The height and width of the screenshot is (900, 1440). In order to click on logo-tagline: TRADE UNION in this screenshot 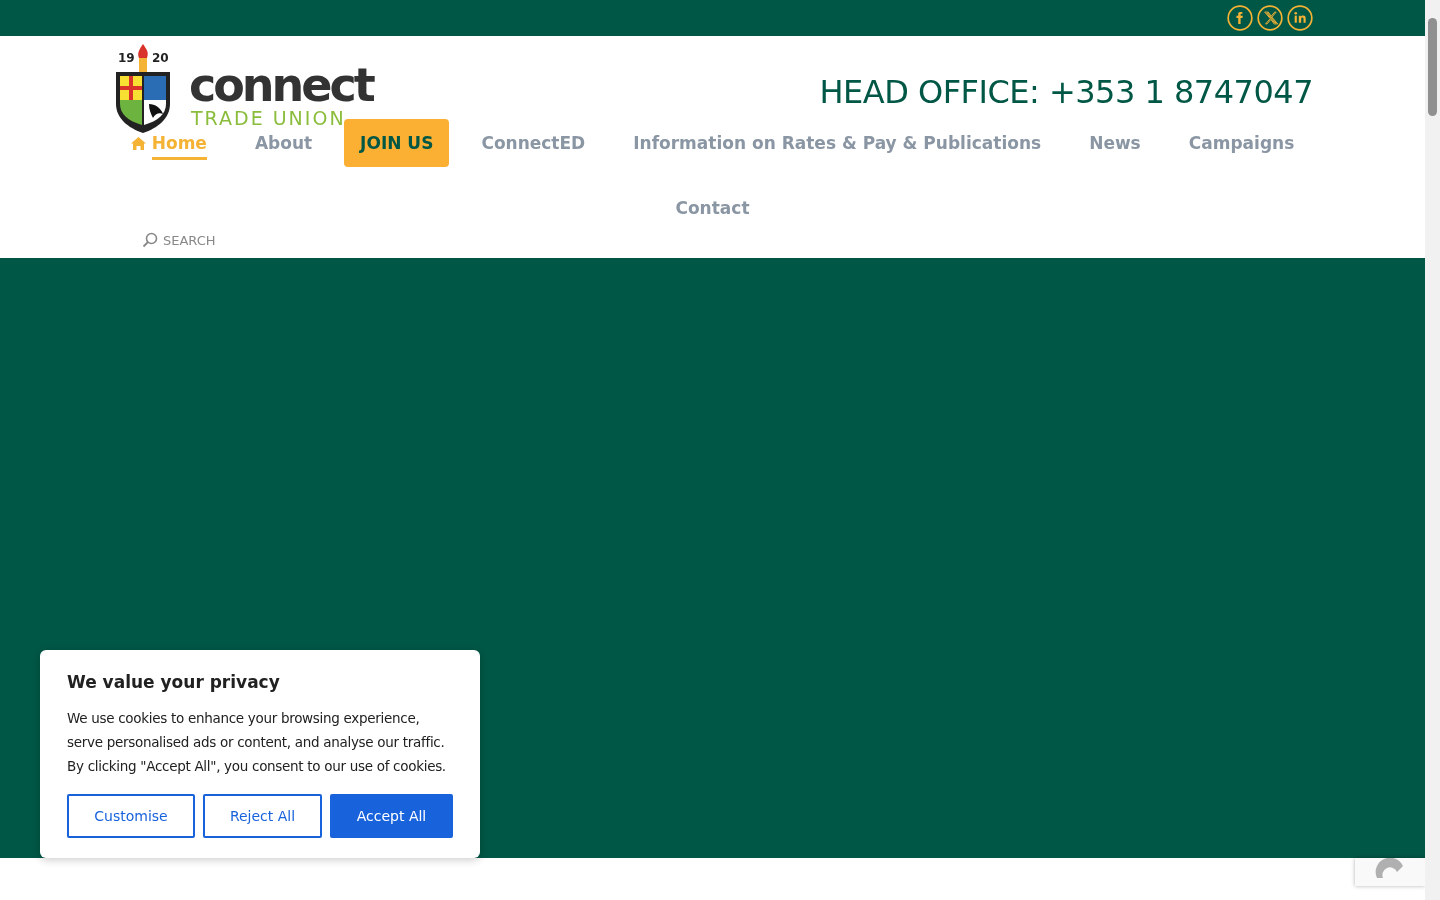, I will do `click(269, 118)`.